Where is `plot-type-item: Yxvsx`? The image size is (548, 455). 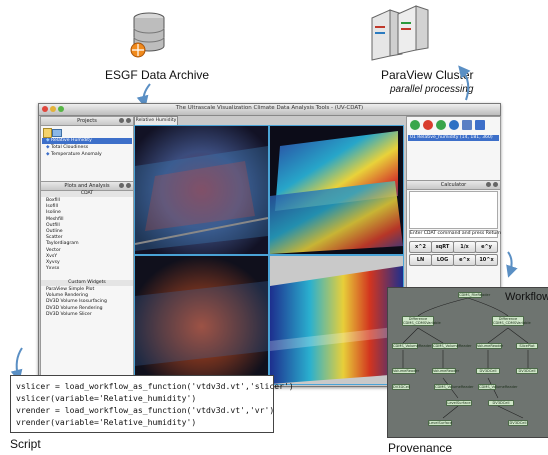 plot-type-item: Yxvsx is located at coordinates (62, 269).